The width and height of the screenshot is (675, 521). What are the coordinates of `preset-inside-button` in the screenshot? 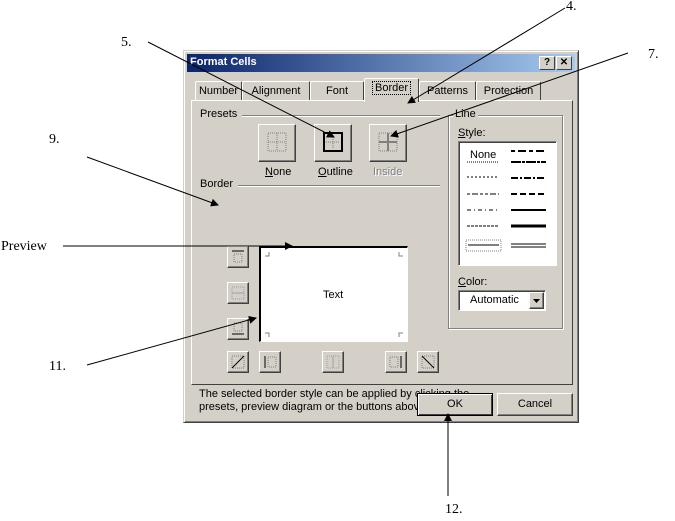 It's located at (388, 143).